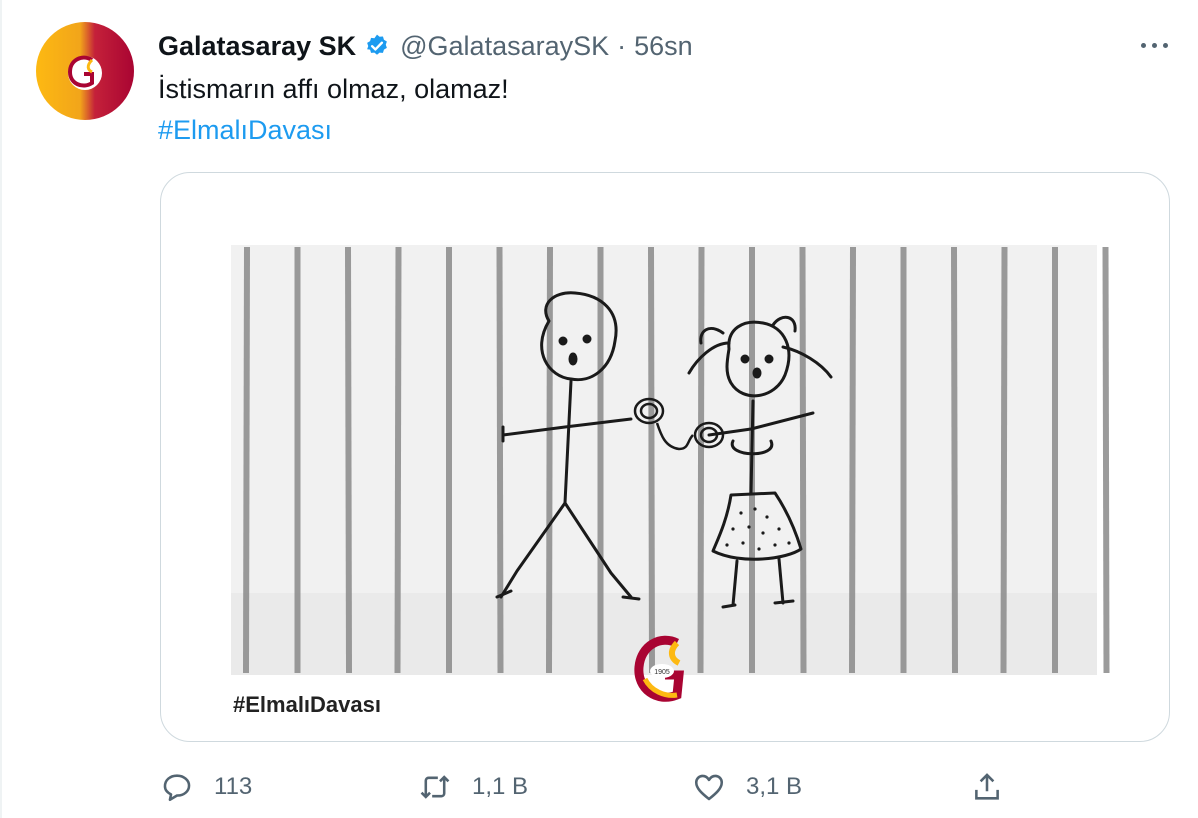  What do you see at coordinates (1154, 45) in the screenshot?
I see `more-options-icon` at bounding box center [1154, 45].